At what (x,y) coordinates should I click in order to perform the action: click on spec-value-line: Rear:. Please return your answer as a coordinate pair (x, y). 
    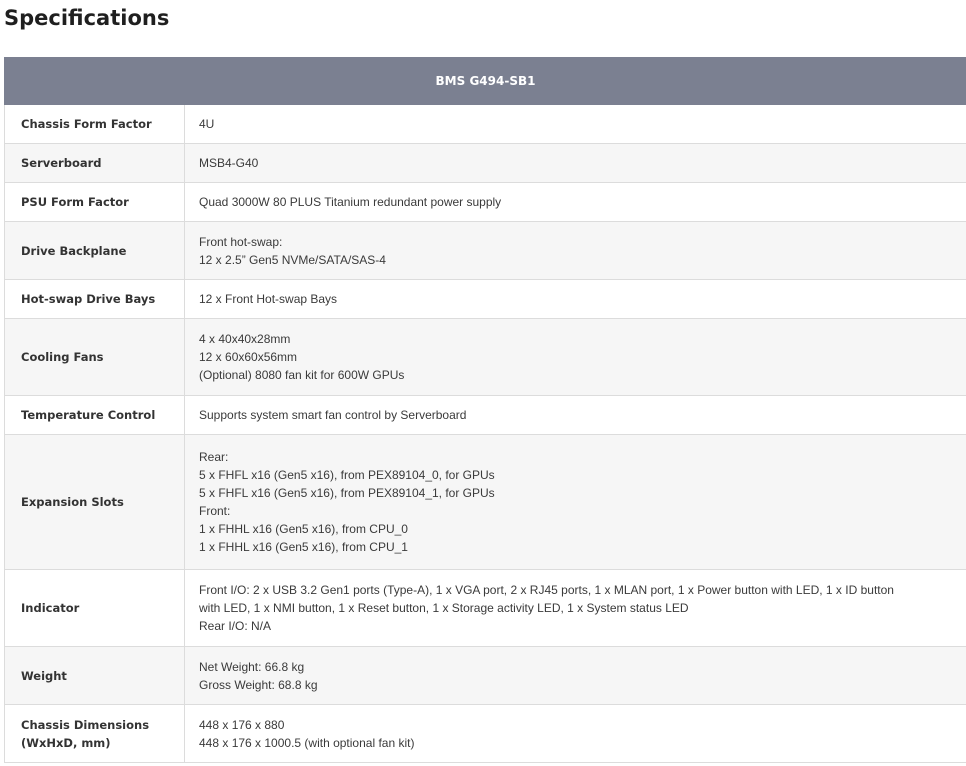
    Looking at the image, I should click on (214, 457).